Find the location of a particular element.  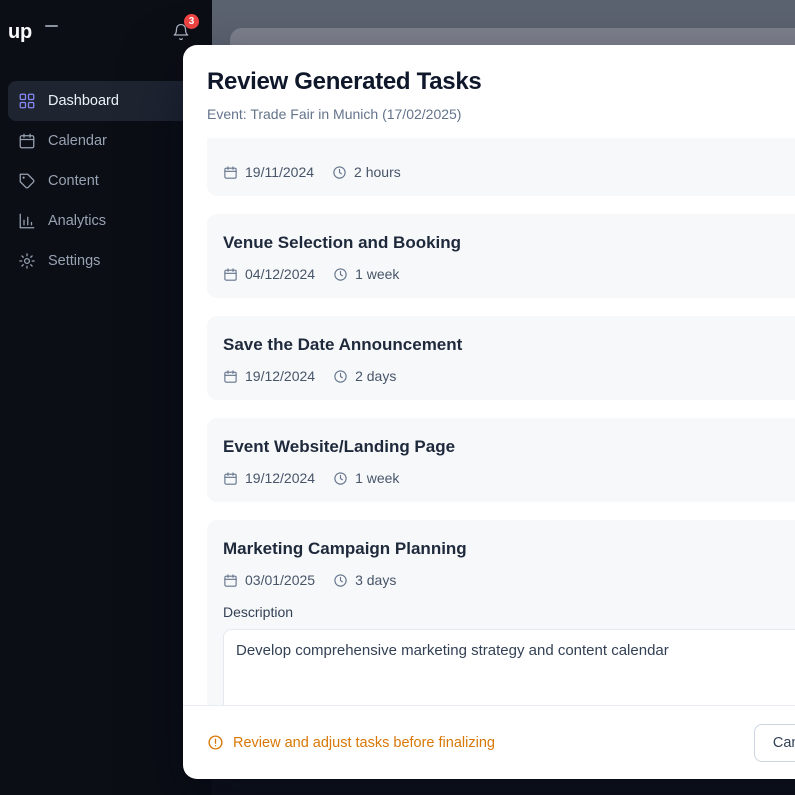

sidebar-item-label: Settings is located at coordinates (74, 261).